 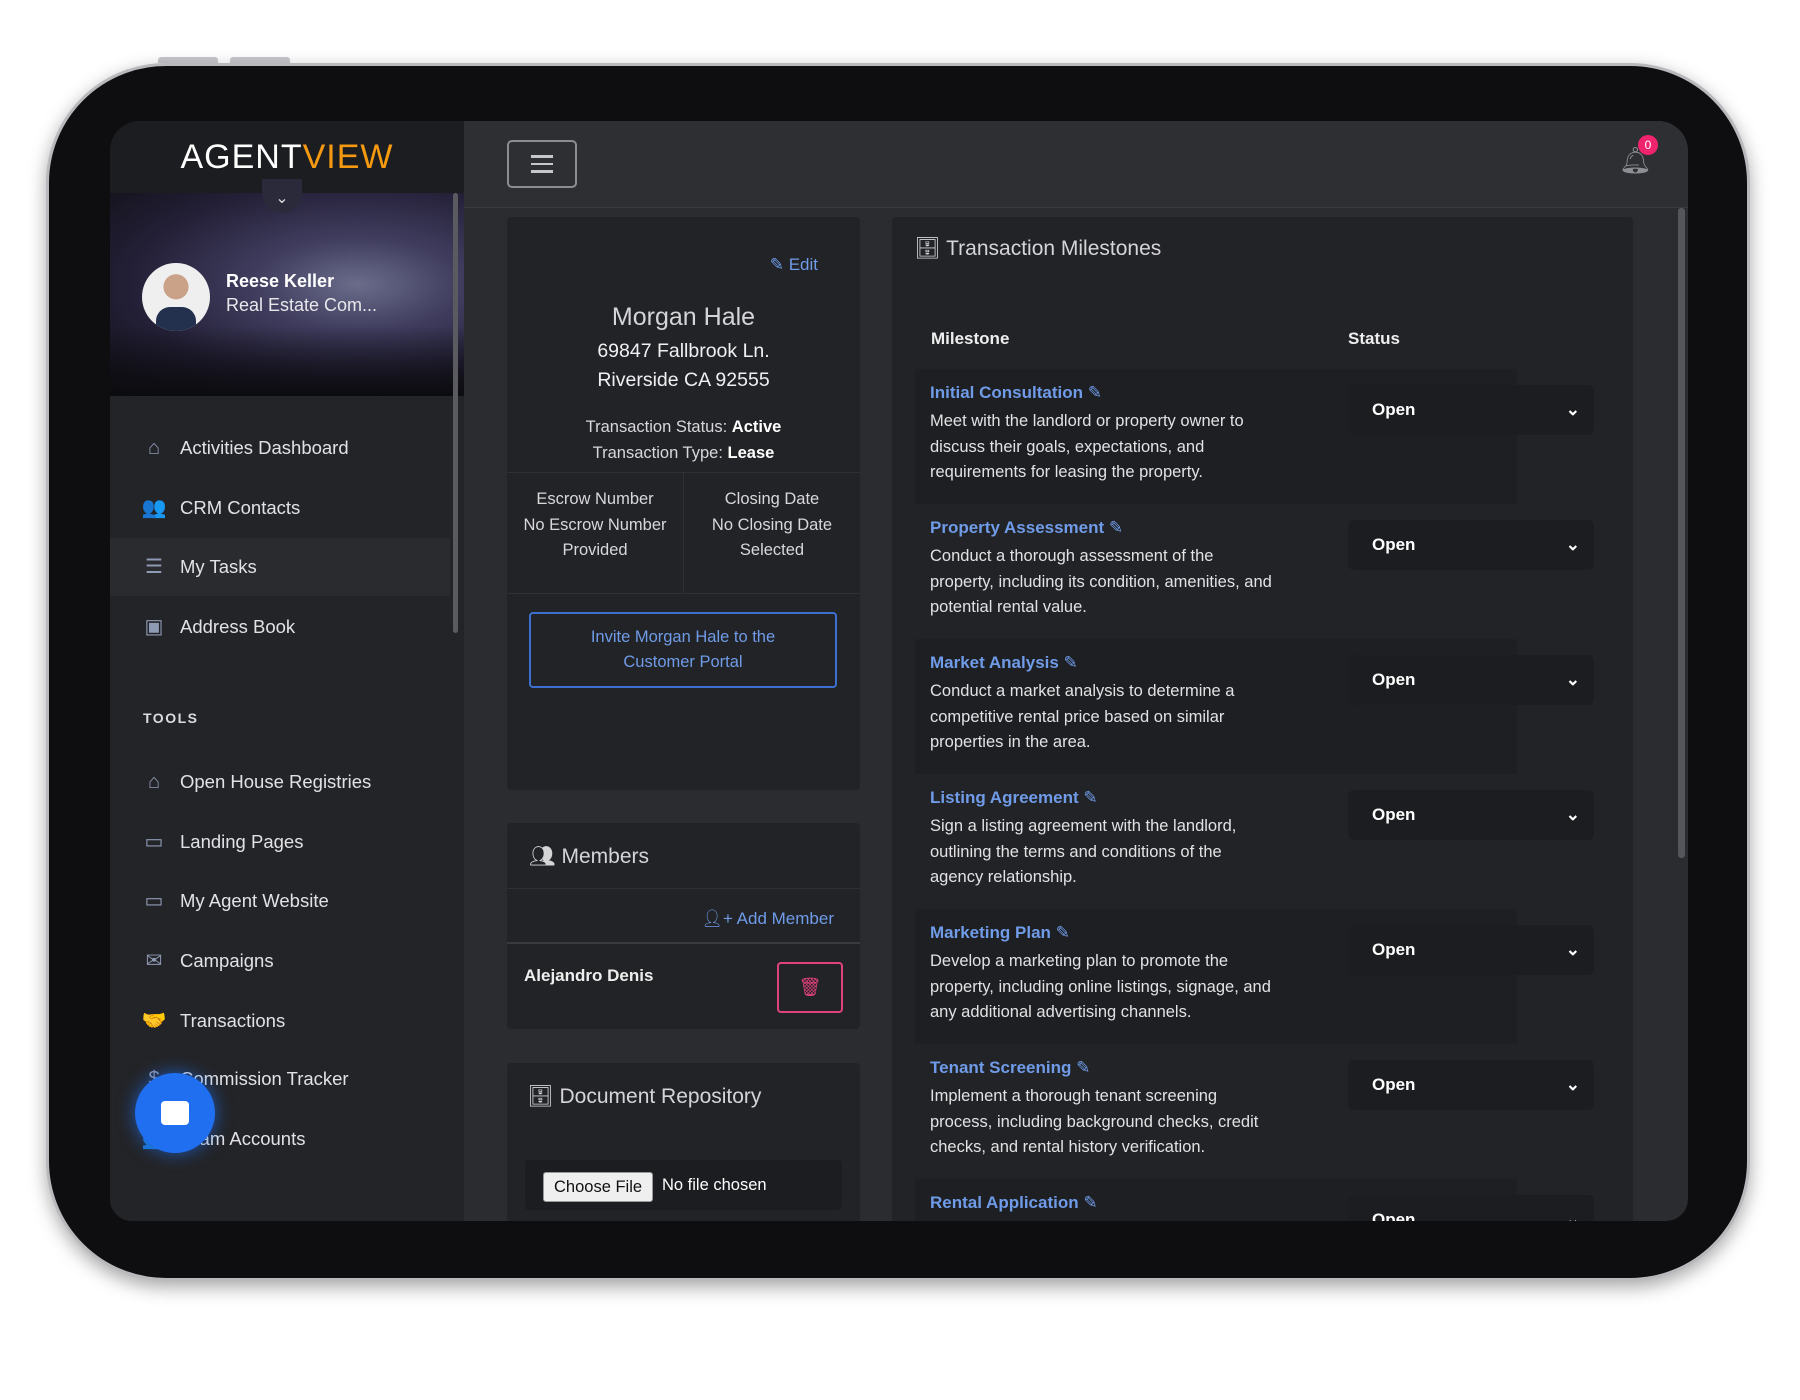 I want to click on milestone-title-link: Listing Agreement ✎, so click(x=1014, y=798).